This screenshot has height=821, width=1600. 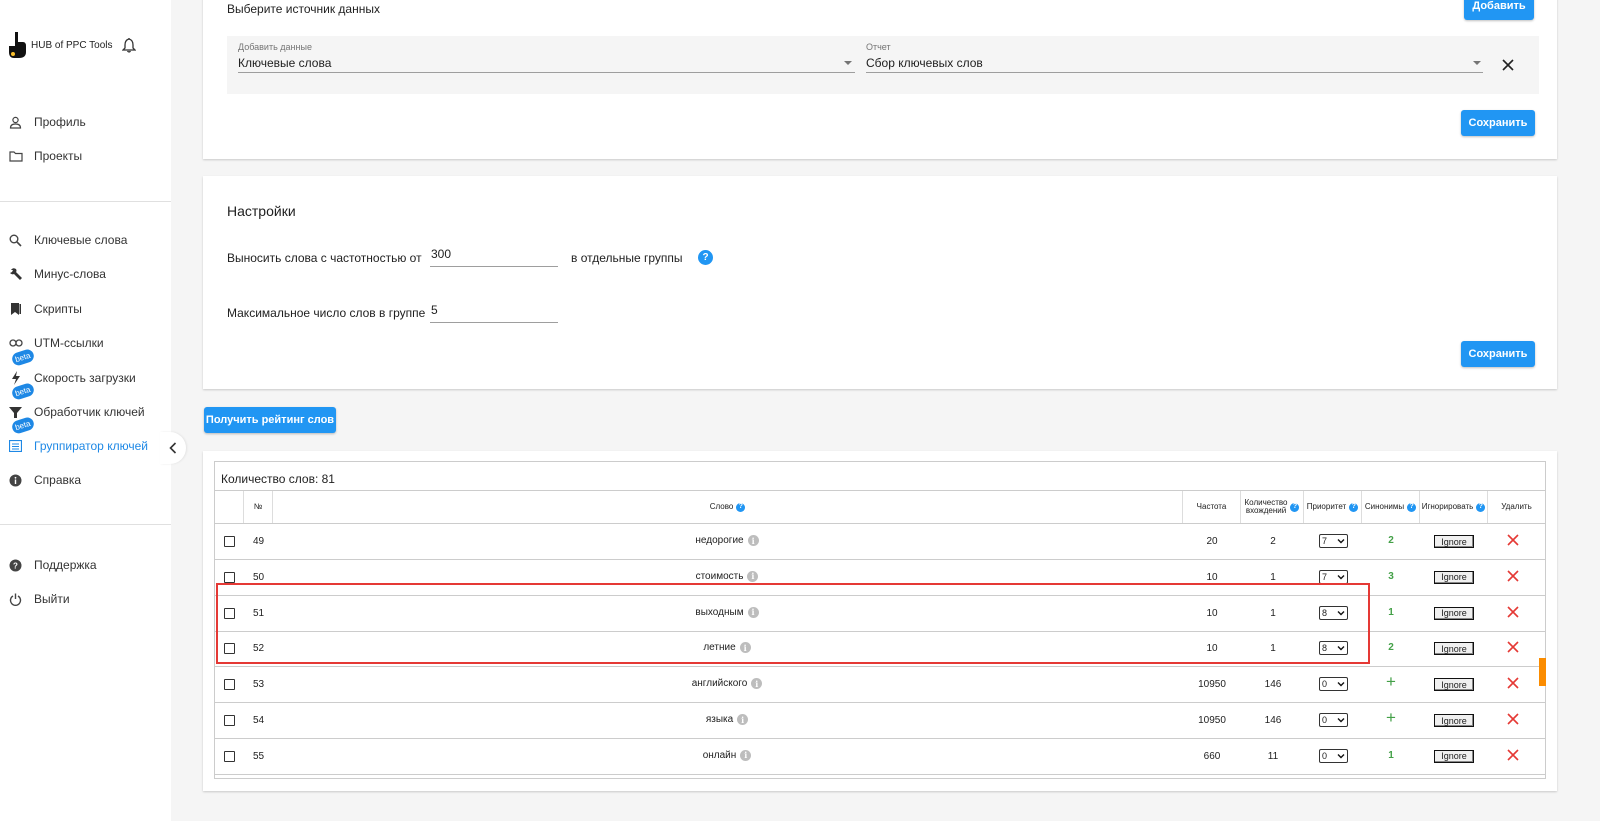 I want to click on row-word: языка i, so click(x=727, y=719).